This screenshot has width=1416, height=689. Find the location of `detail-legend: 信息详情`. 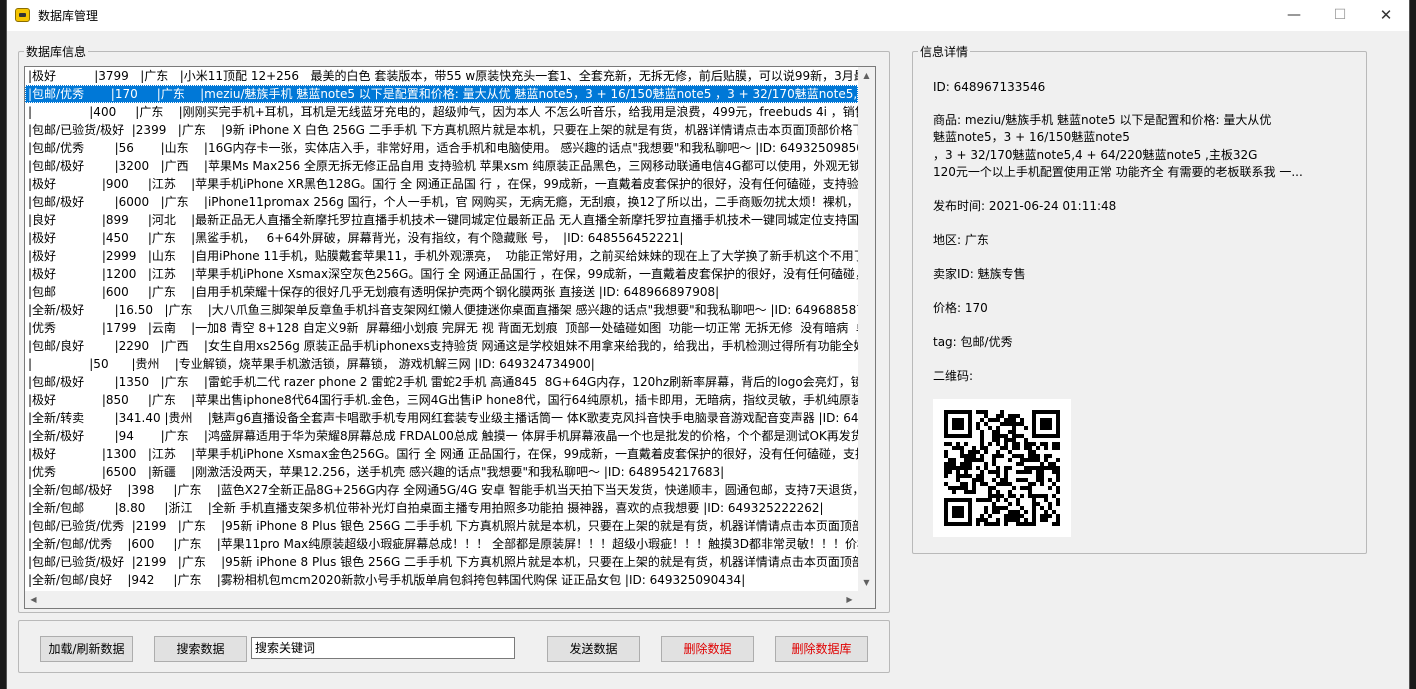

detail-legend: 信息详情 is located at coordinates (944, 52).